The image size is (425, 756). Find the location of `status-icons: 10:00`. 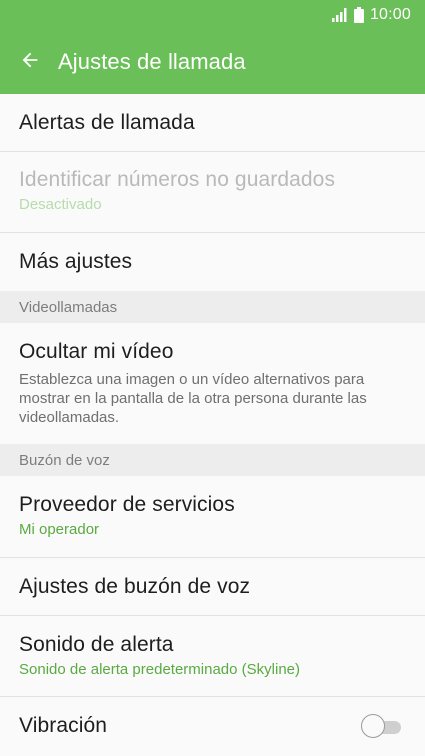

status-icons: 10:00 is located at coordinates (371, 15).